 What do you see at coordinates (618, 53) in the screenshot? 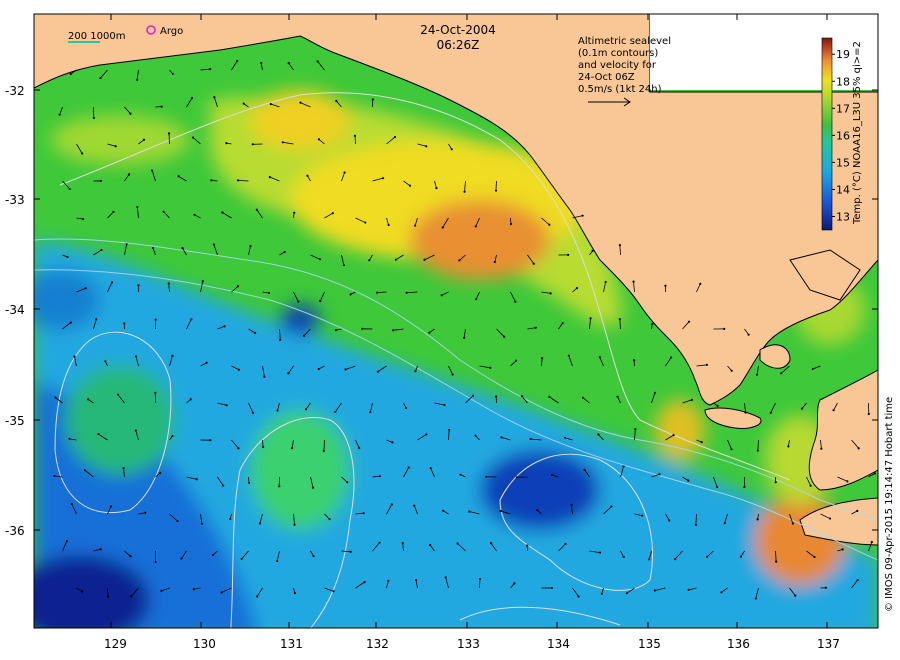
I see `altimetry-line: (0.1m contours)` at bounding box center [618, 53].